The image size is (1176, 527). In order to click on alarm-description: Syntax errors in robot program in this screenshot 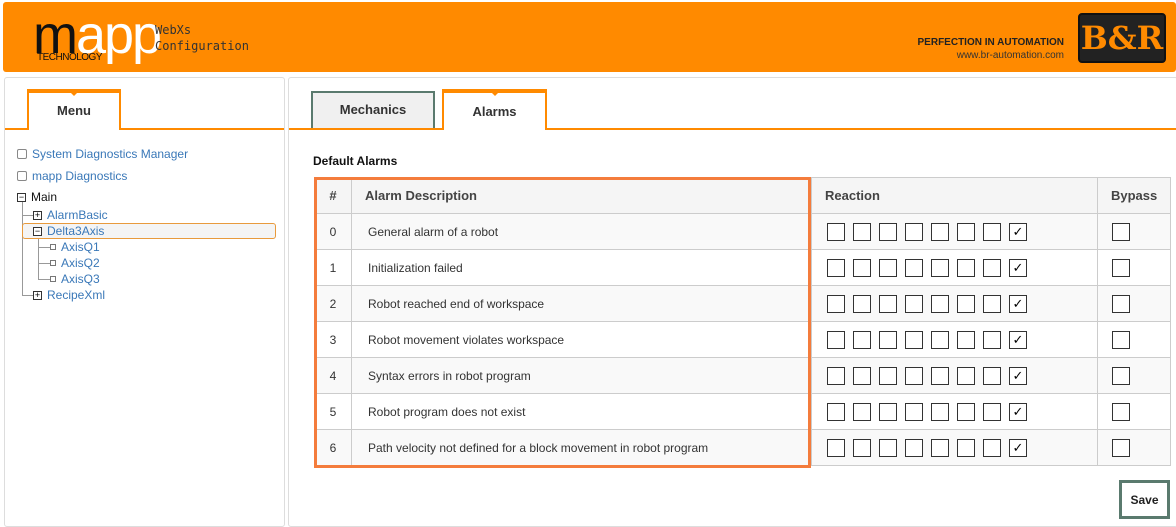, I will do `click(581, 375)`.